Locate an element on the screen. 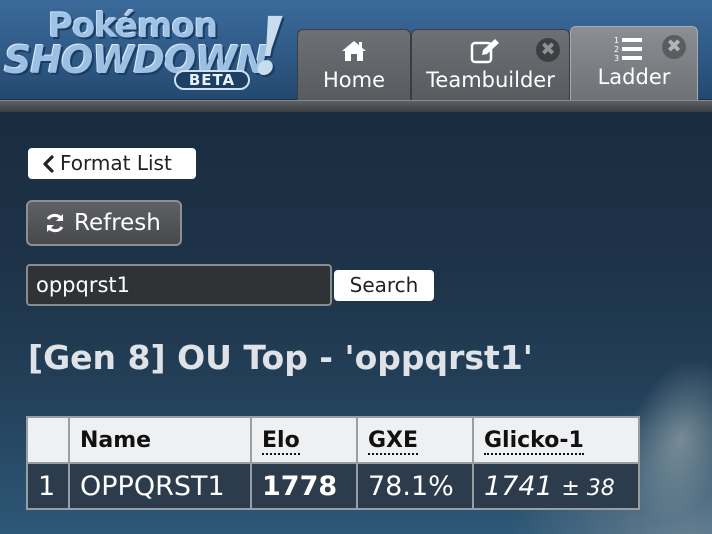 This screenshot has width=712, height=534. refresh-icon is located at coordinates (55, 223).